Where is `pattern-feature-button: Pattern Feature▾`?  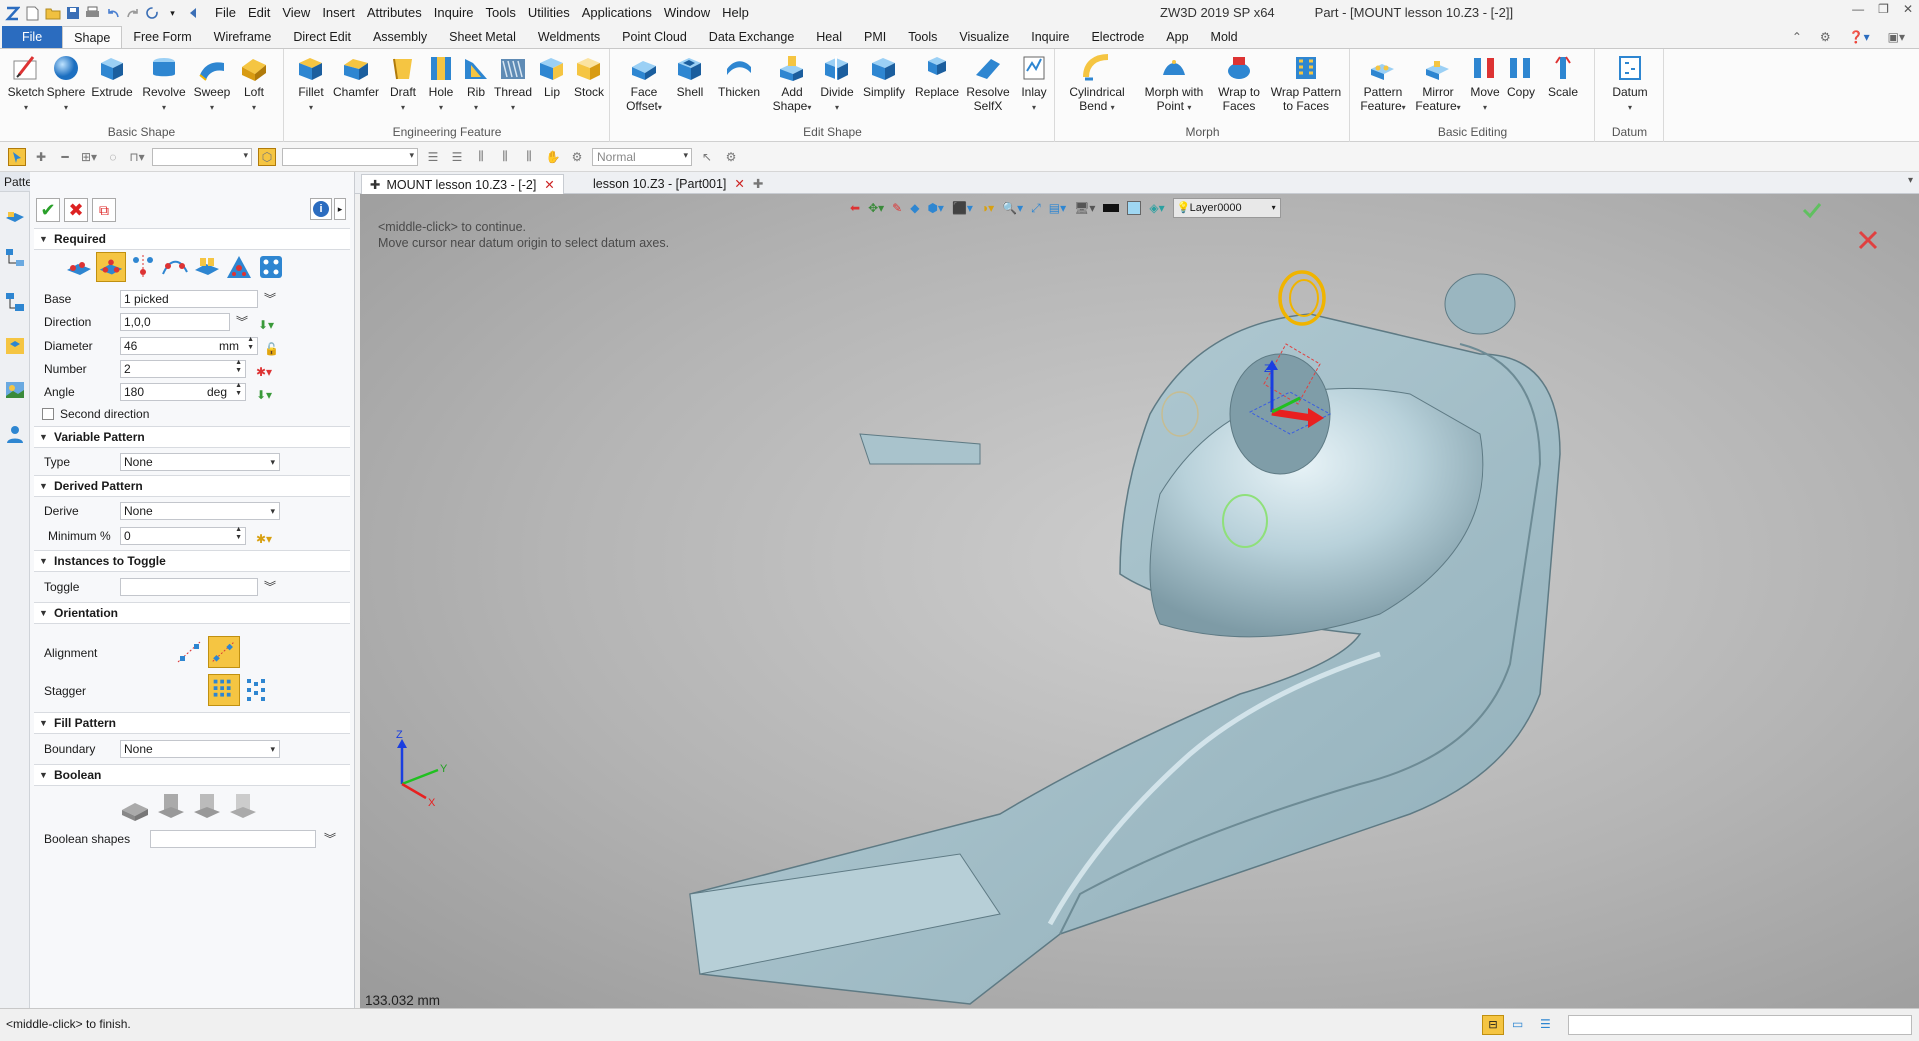
pattern-feature-button: Pattern Feature▾ is located at coordinates (1383, 84).